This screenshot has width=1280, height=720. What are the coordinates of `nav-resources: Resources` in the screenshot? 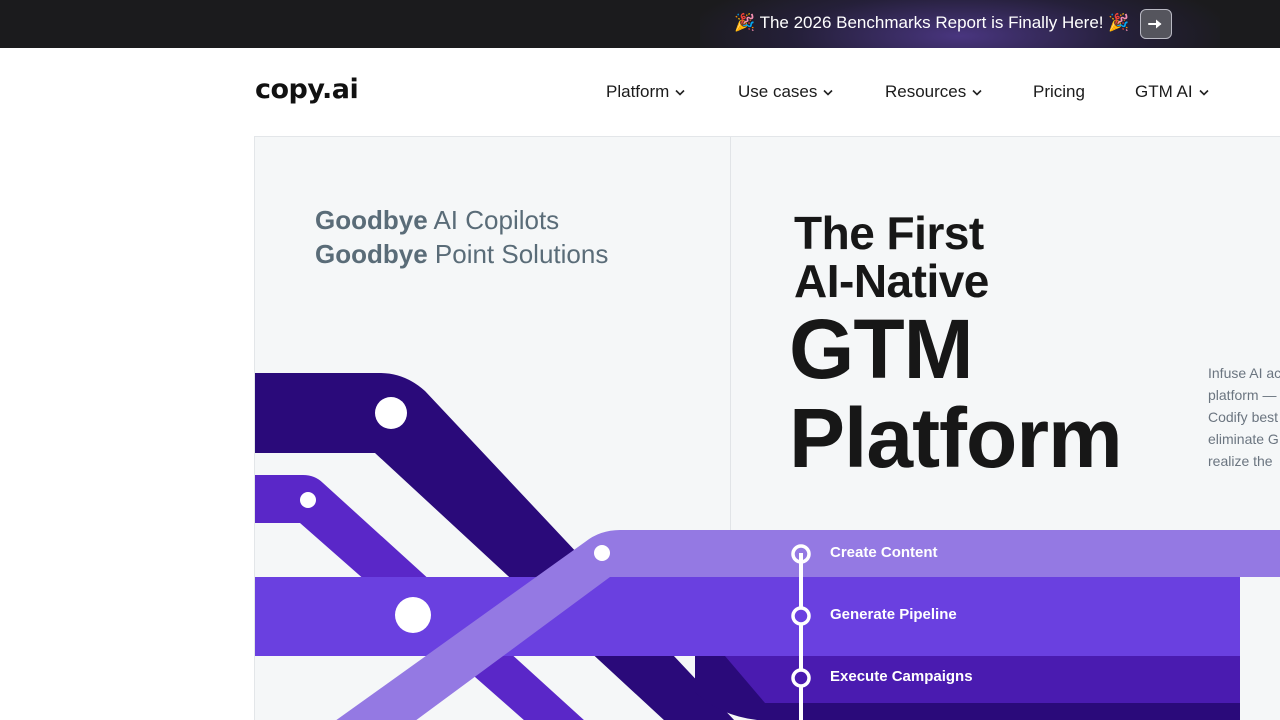 It's located at (933, 92).